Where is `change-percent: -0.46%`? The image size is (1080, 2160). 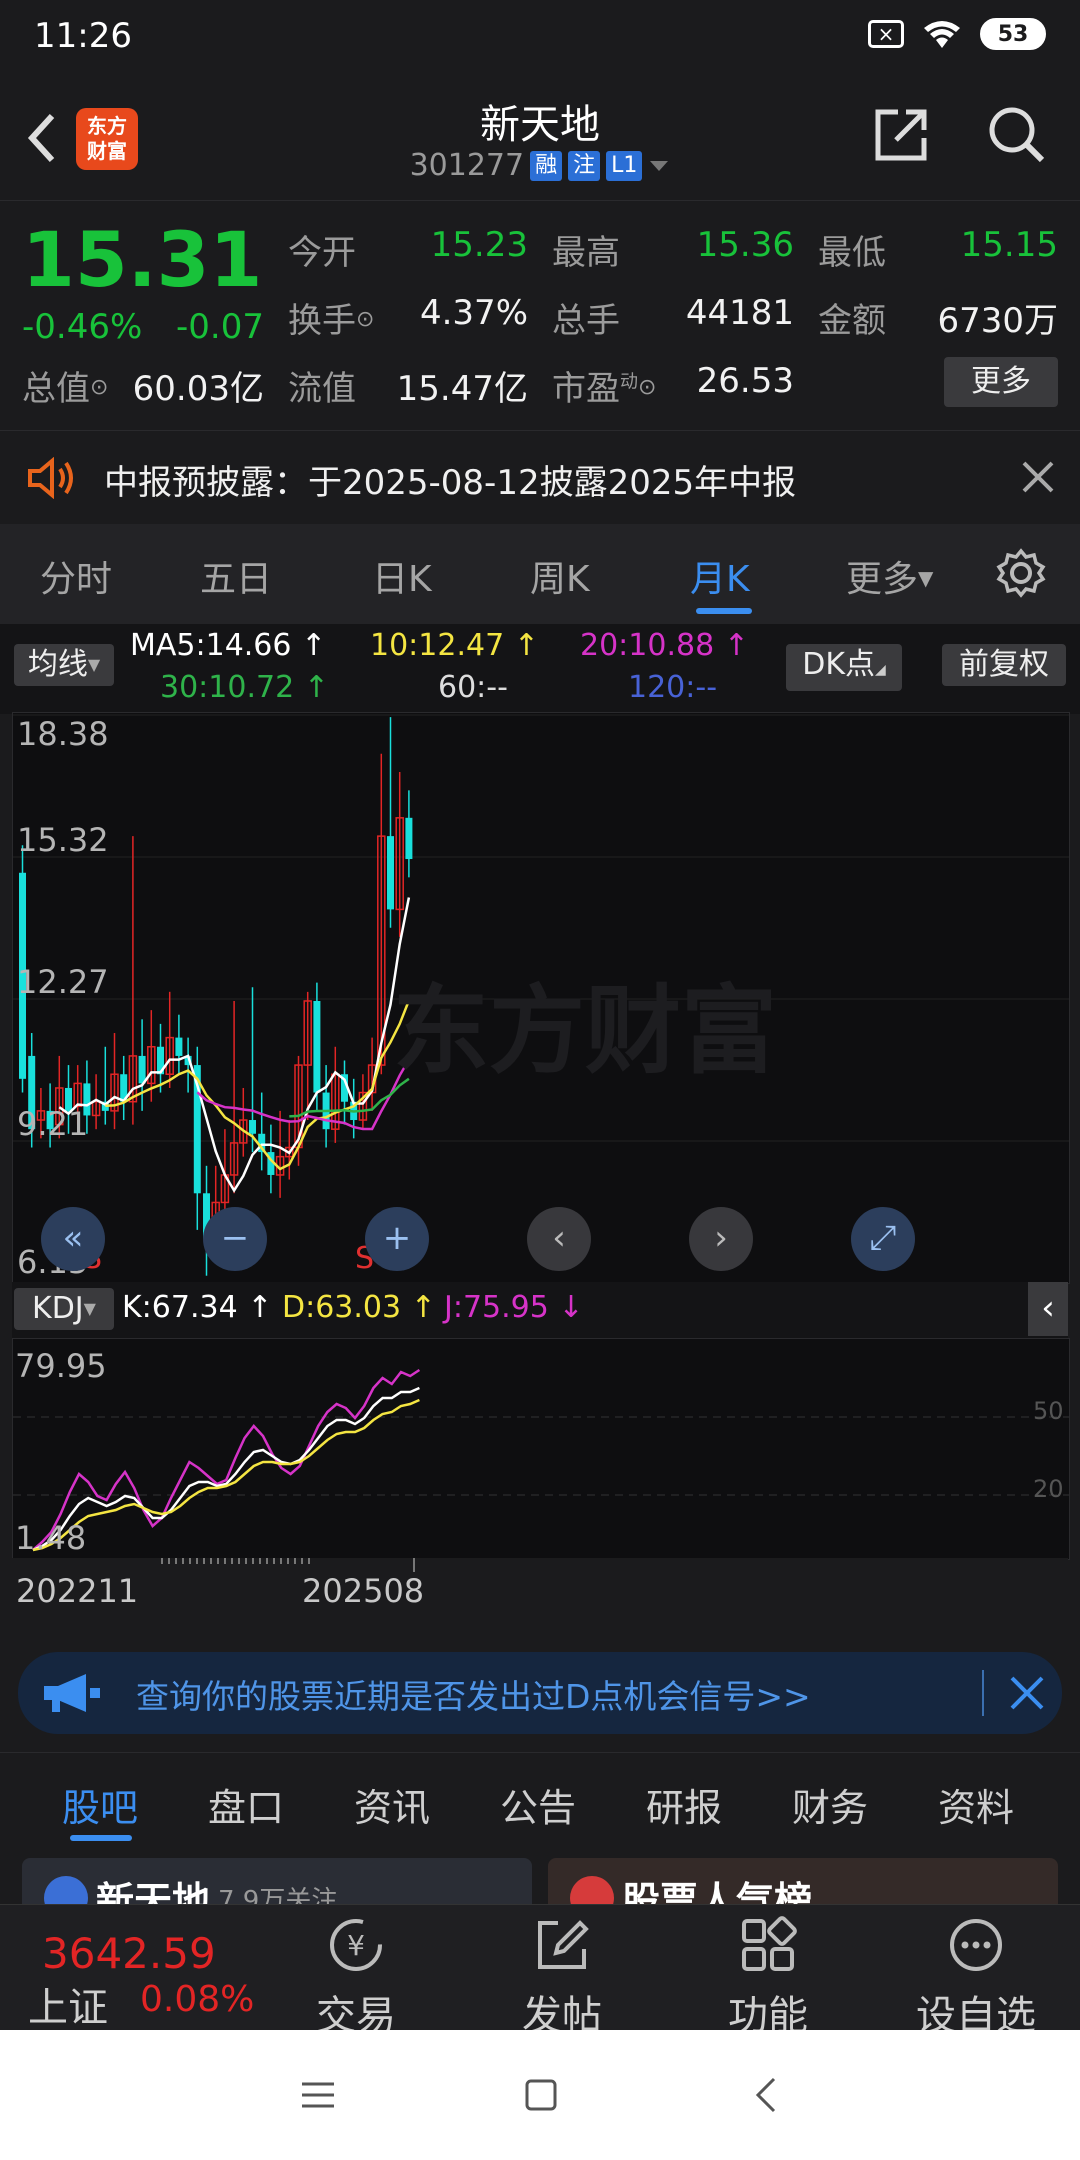 change-percent: -0.46% is located at coordinates (82, 327).